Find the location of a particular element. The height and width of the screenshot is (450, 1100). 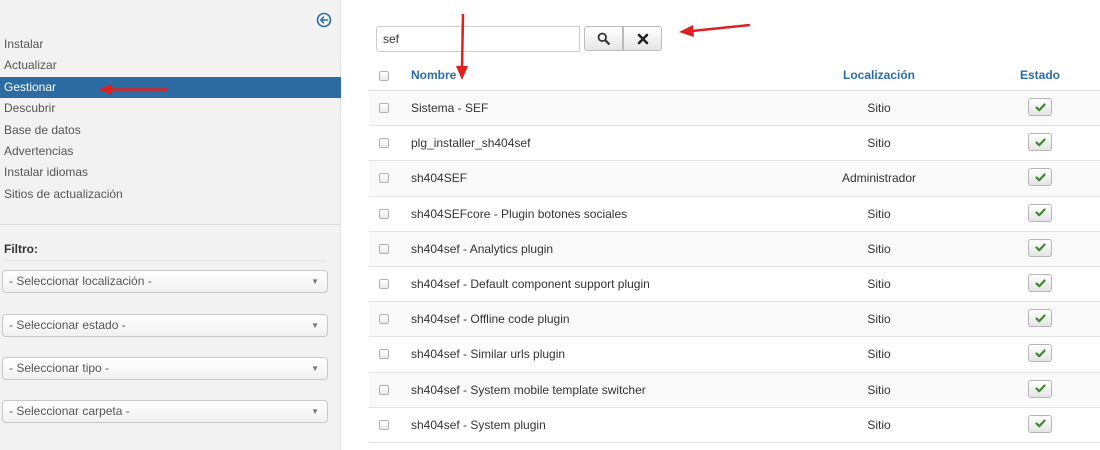

sidebar-item-descubrir: Descubrir is located at coordinates (170, 108).